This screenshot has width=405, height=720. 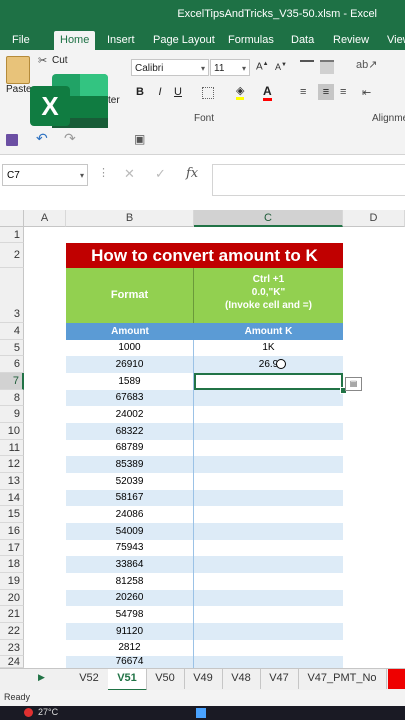 What do you see at coordinates (12, 614) in the screenshot?
I see `row-header-21: 21` at bounding box center [12, 614].